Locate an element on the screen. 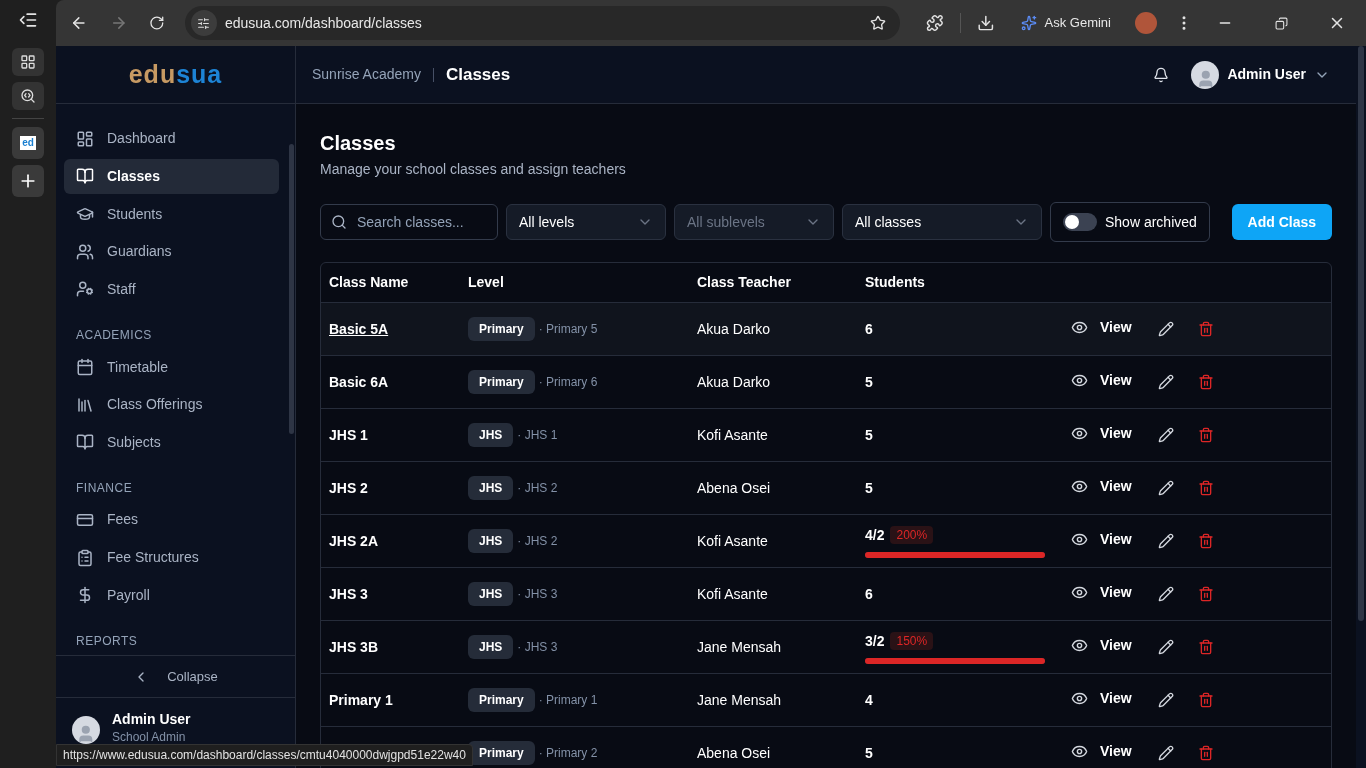 The width and height of the screenshot is (1366, 768). sidebar-toggle-icon is located at coordinates (28, 20).